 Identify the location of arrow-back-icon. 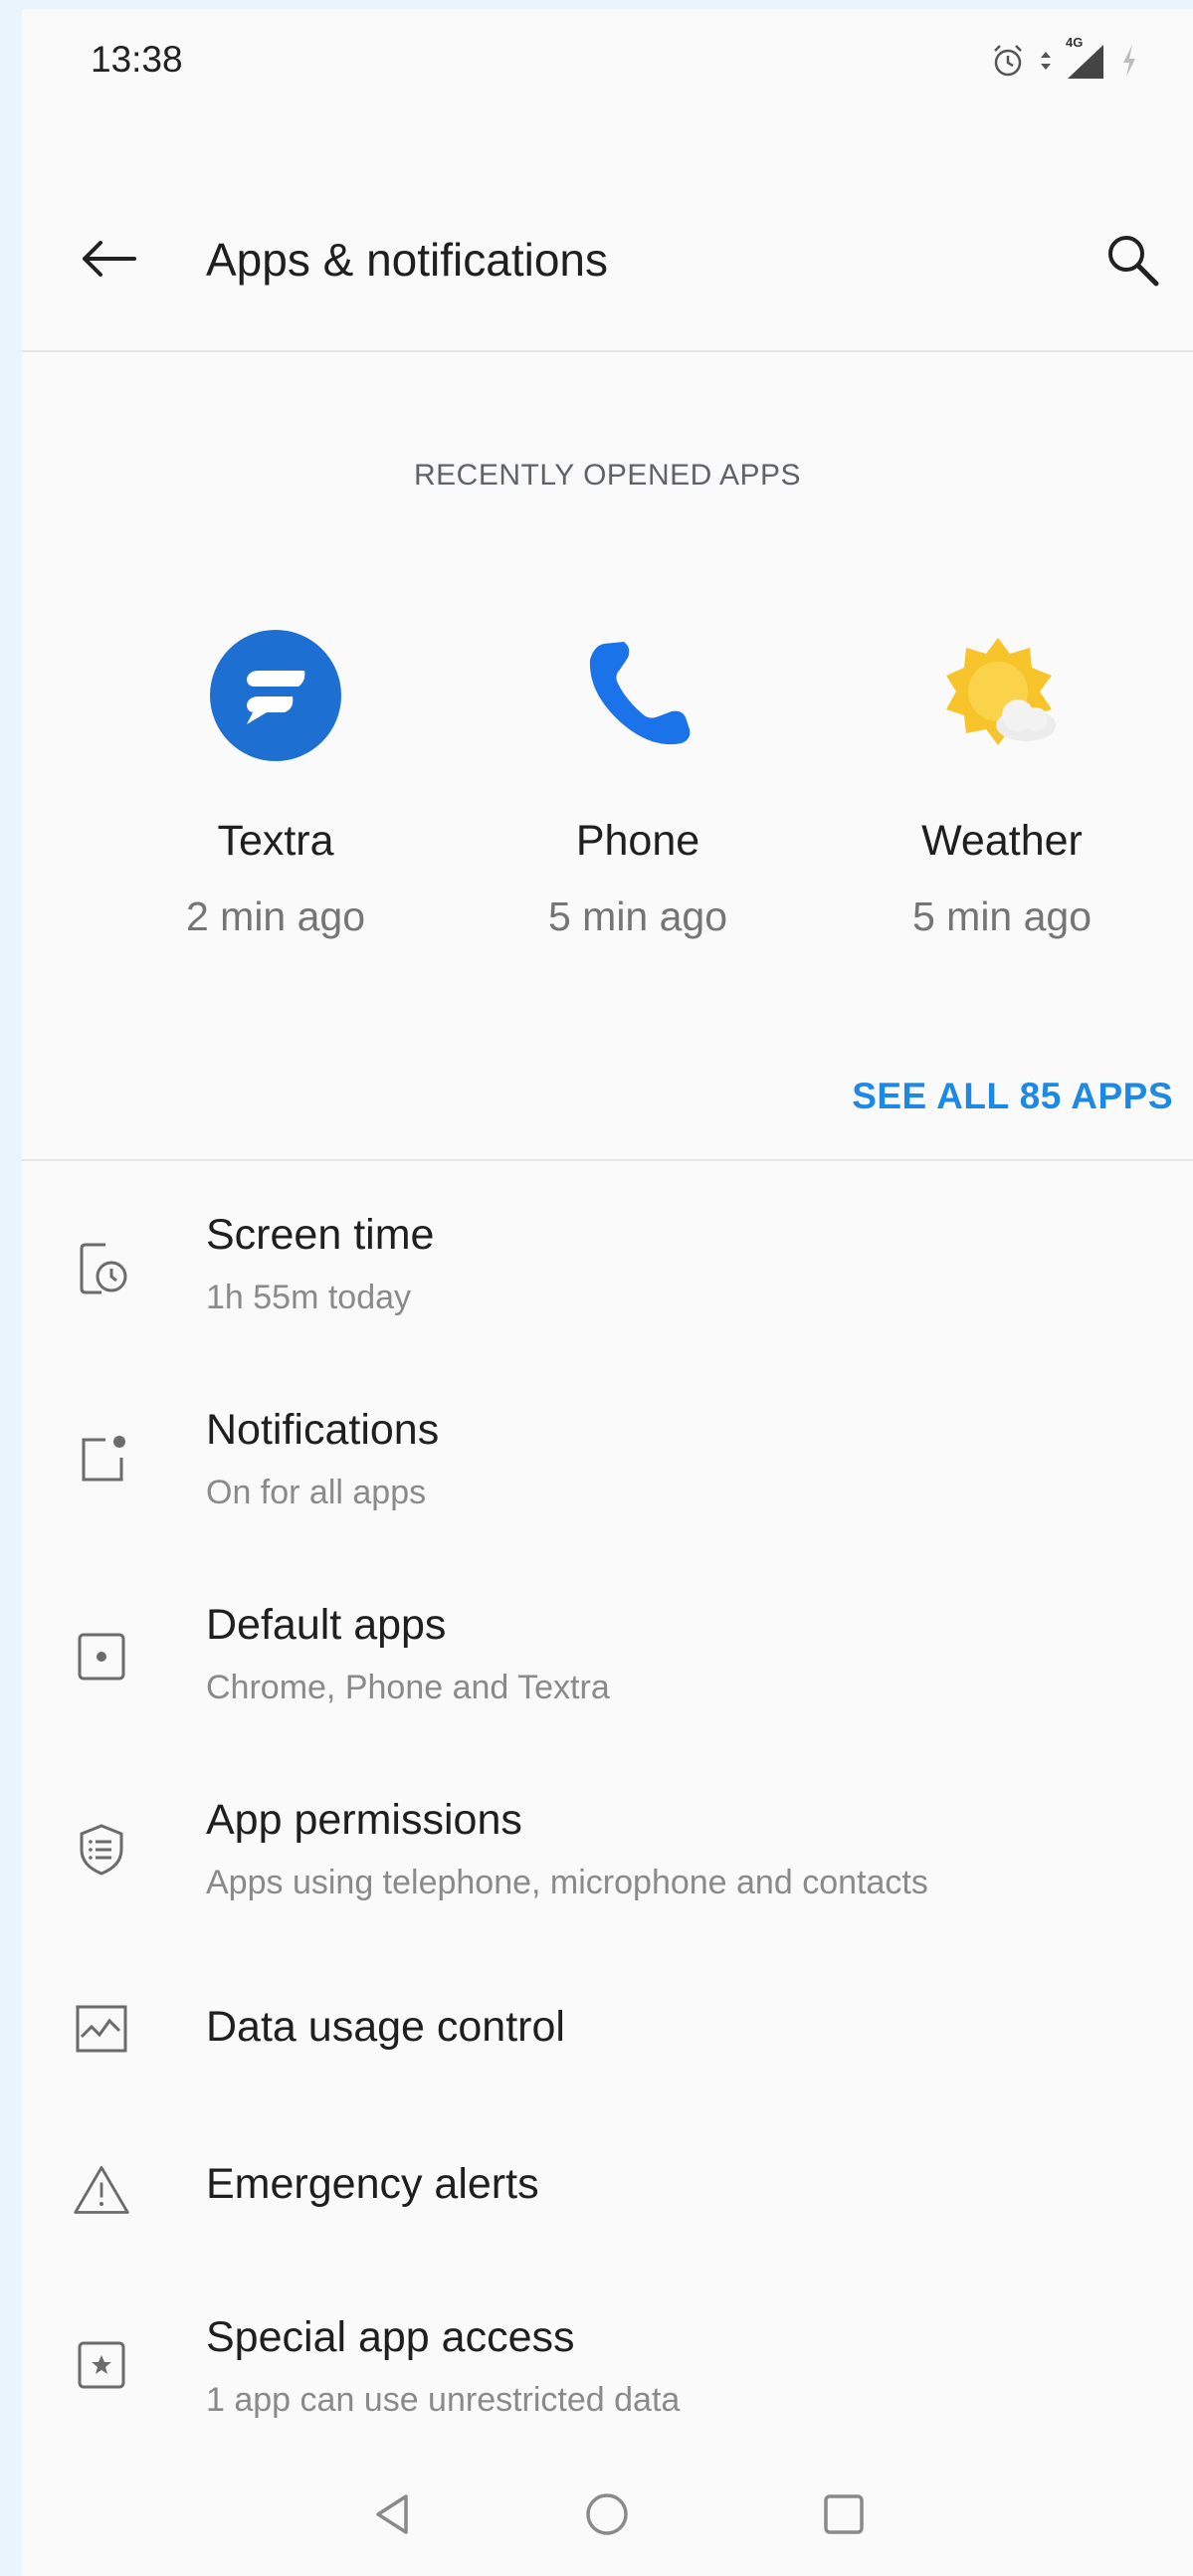
(108, 261).